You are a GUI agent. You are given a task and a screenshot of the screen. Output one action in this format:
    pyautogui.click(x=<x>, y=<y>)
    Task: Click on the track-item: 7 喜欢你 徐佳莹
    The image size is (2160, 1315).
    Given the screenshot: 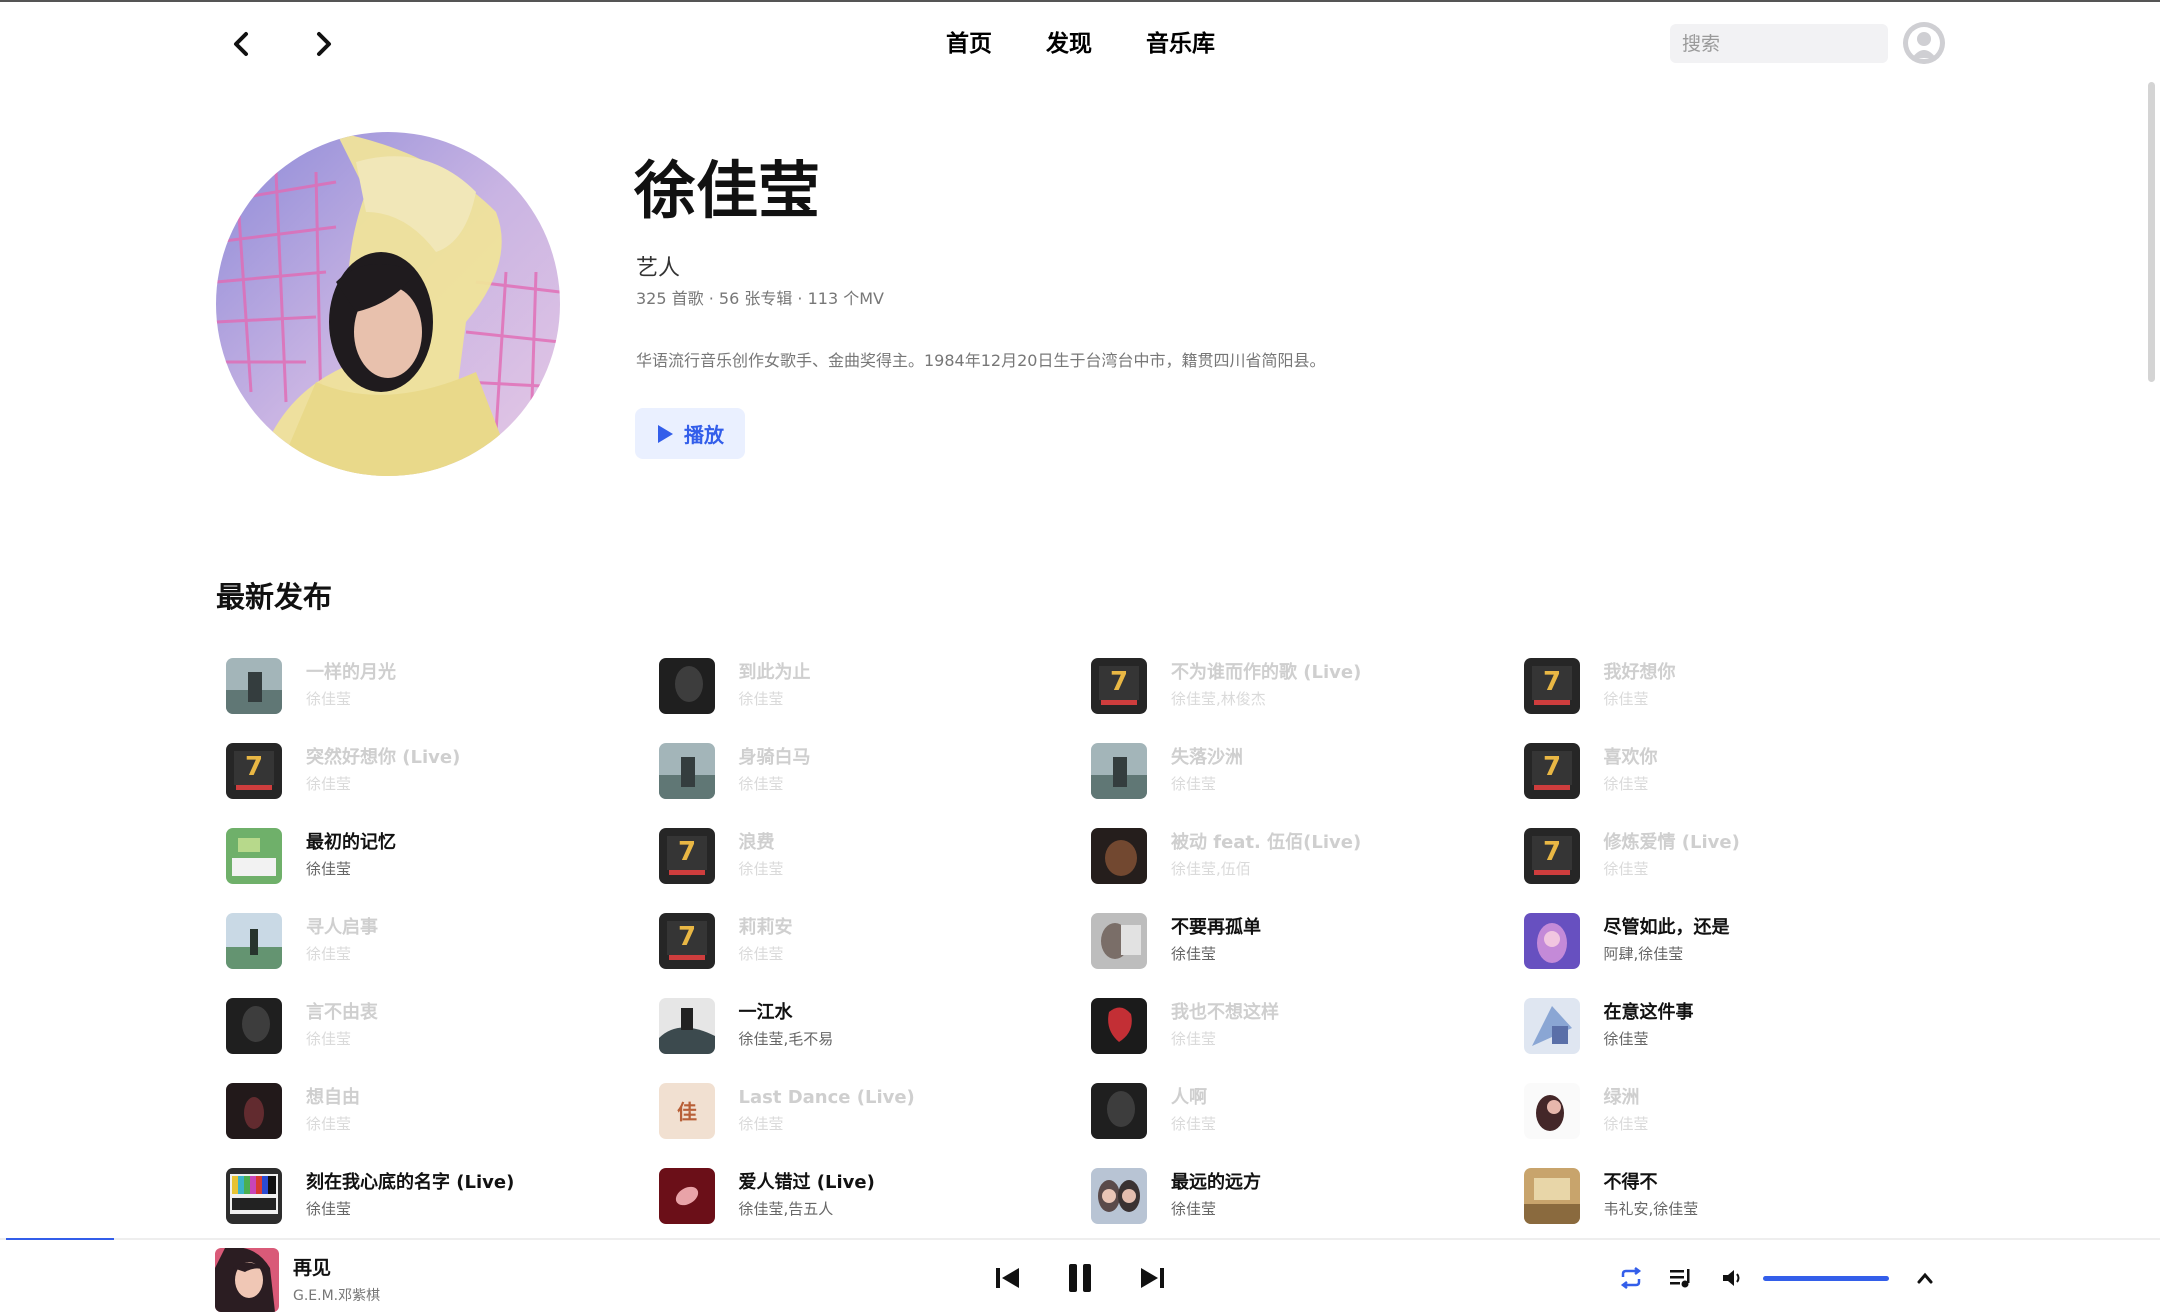 What is the action you would take?
    pyautogui.click(x=1730, y=770)
    